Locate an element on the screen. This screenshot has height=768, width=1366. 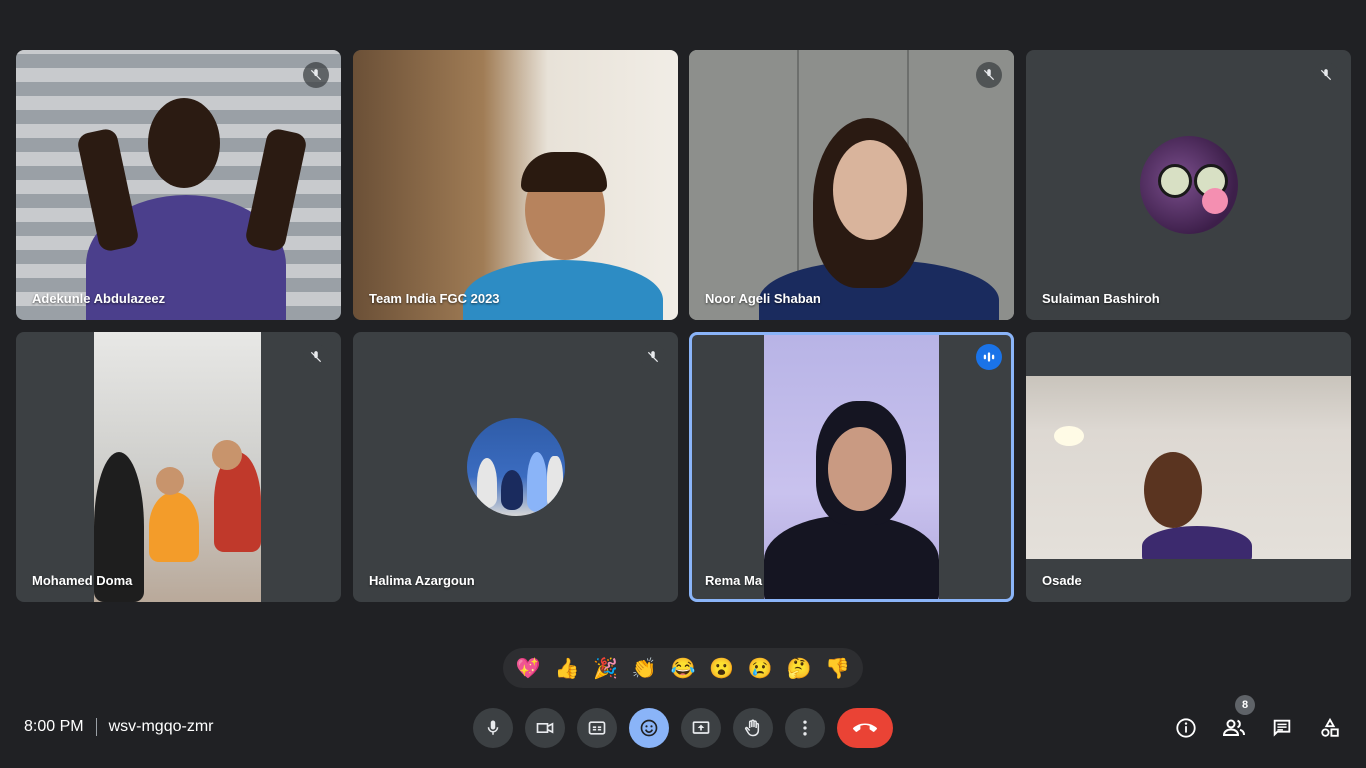
emoji-icon is located at coordinates (649, 728).